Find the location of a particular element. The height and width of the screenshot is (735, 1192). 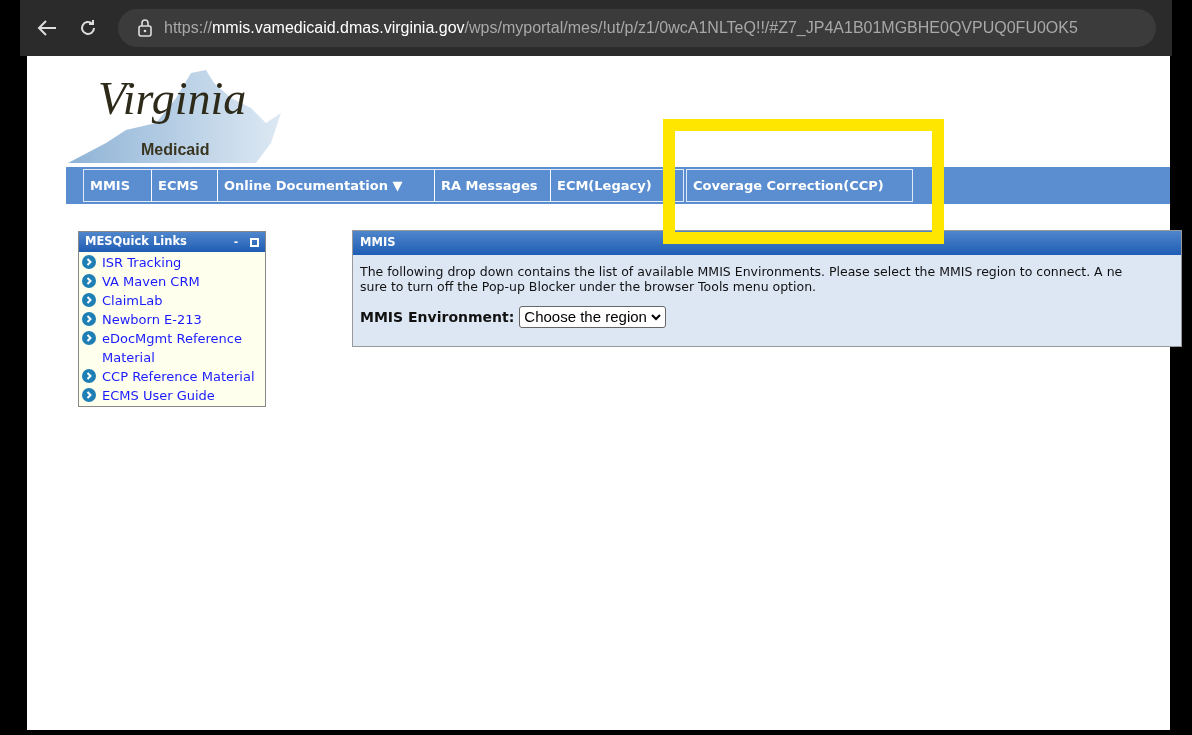

quick-link: VA Maven CRM is located at coordinates (151, 281).